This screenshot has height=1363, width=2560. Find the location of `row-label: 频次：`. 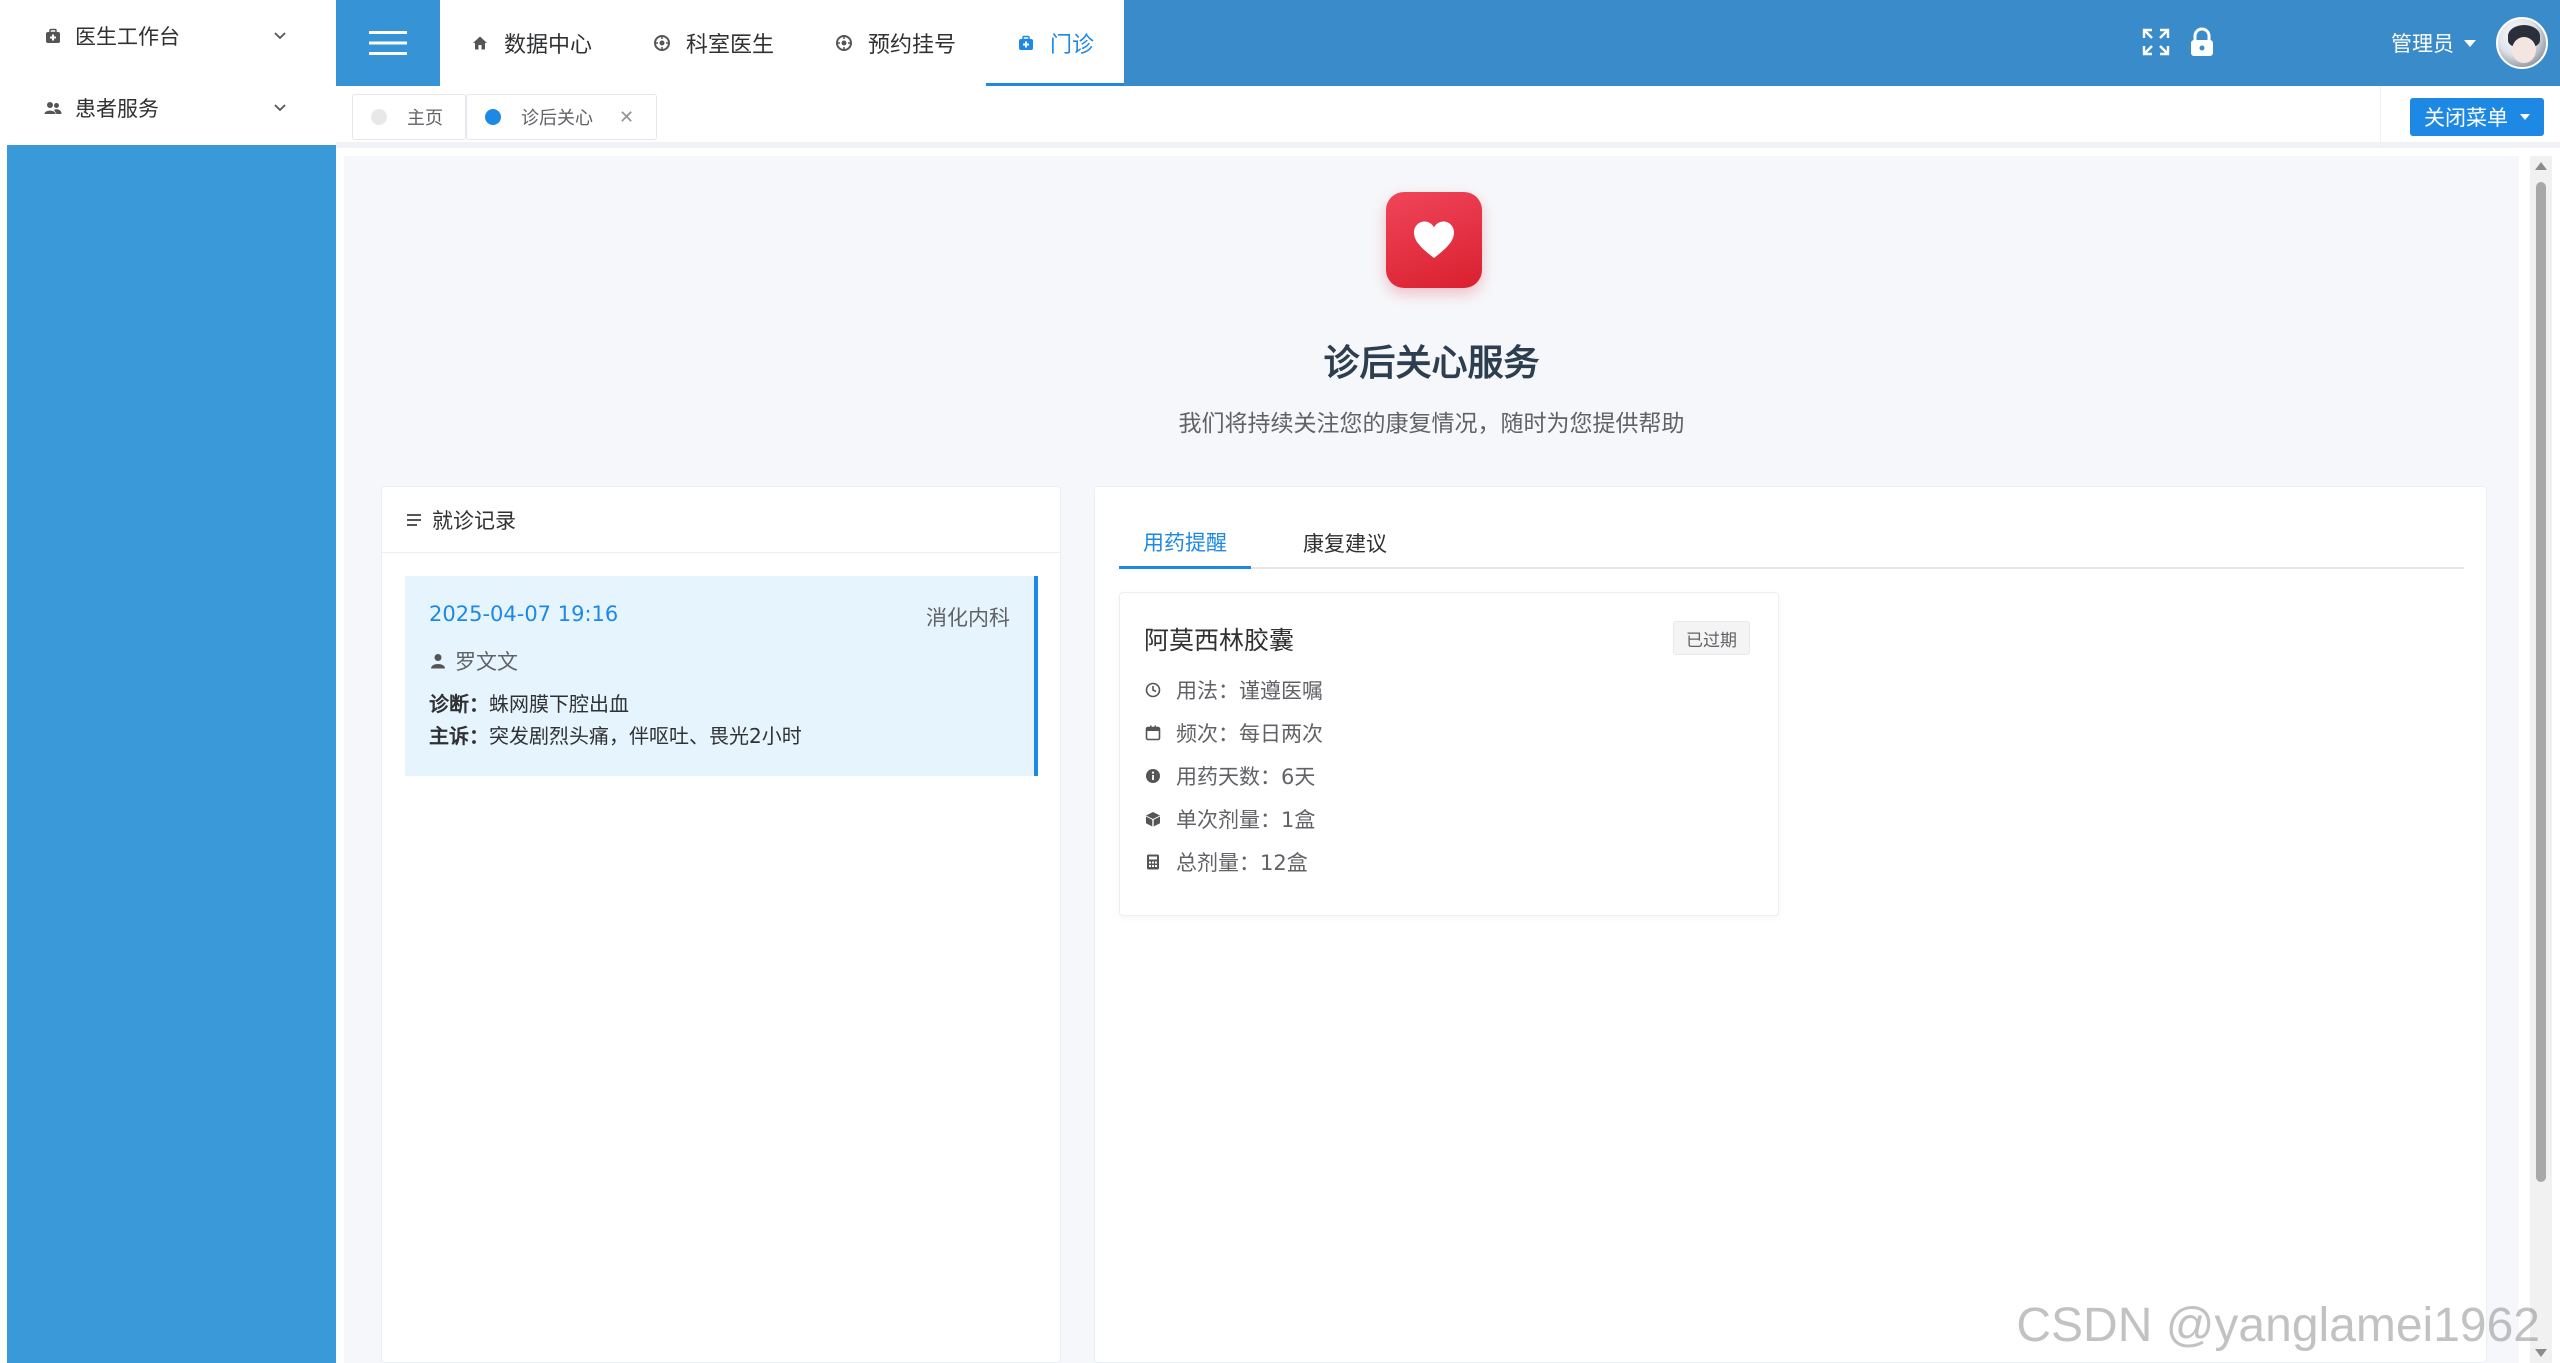

row-label: 频次： is located at coordinates (1207, 734).